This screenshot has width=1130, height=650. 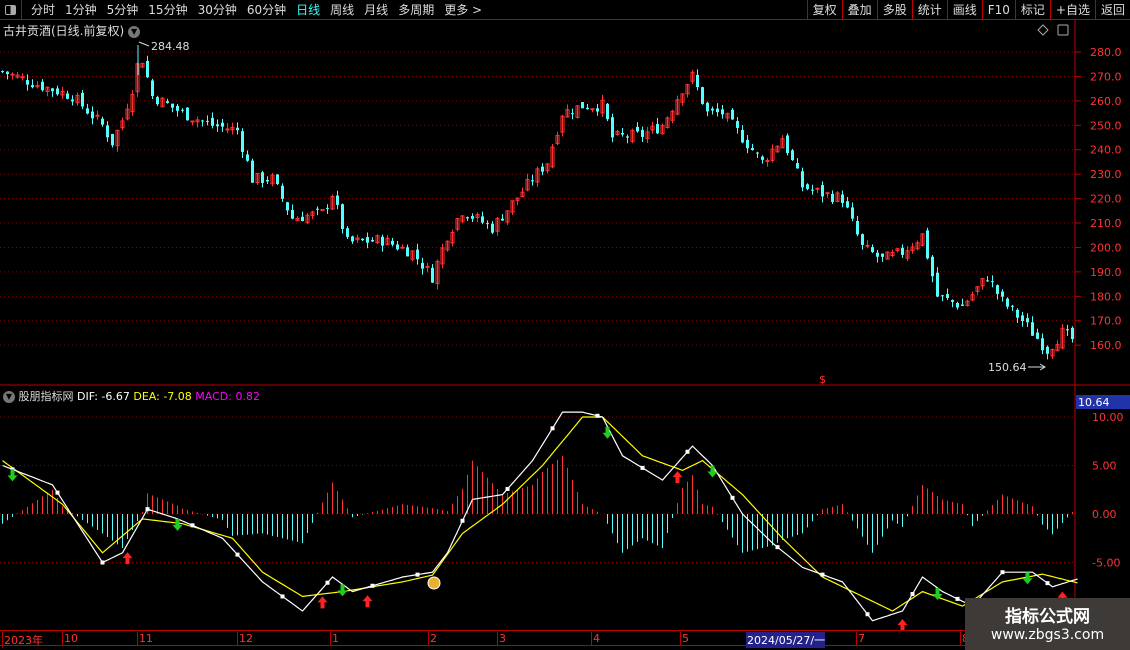 I want to click on low-pointer-icon, so click(x=1037, y=367).